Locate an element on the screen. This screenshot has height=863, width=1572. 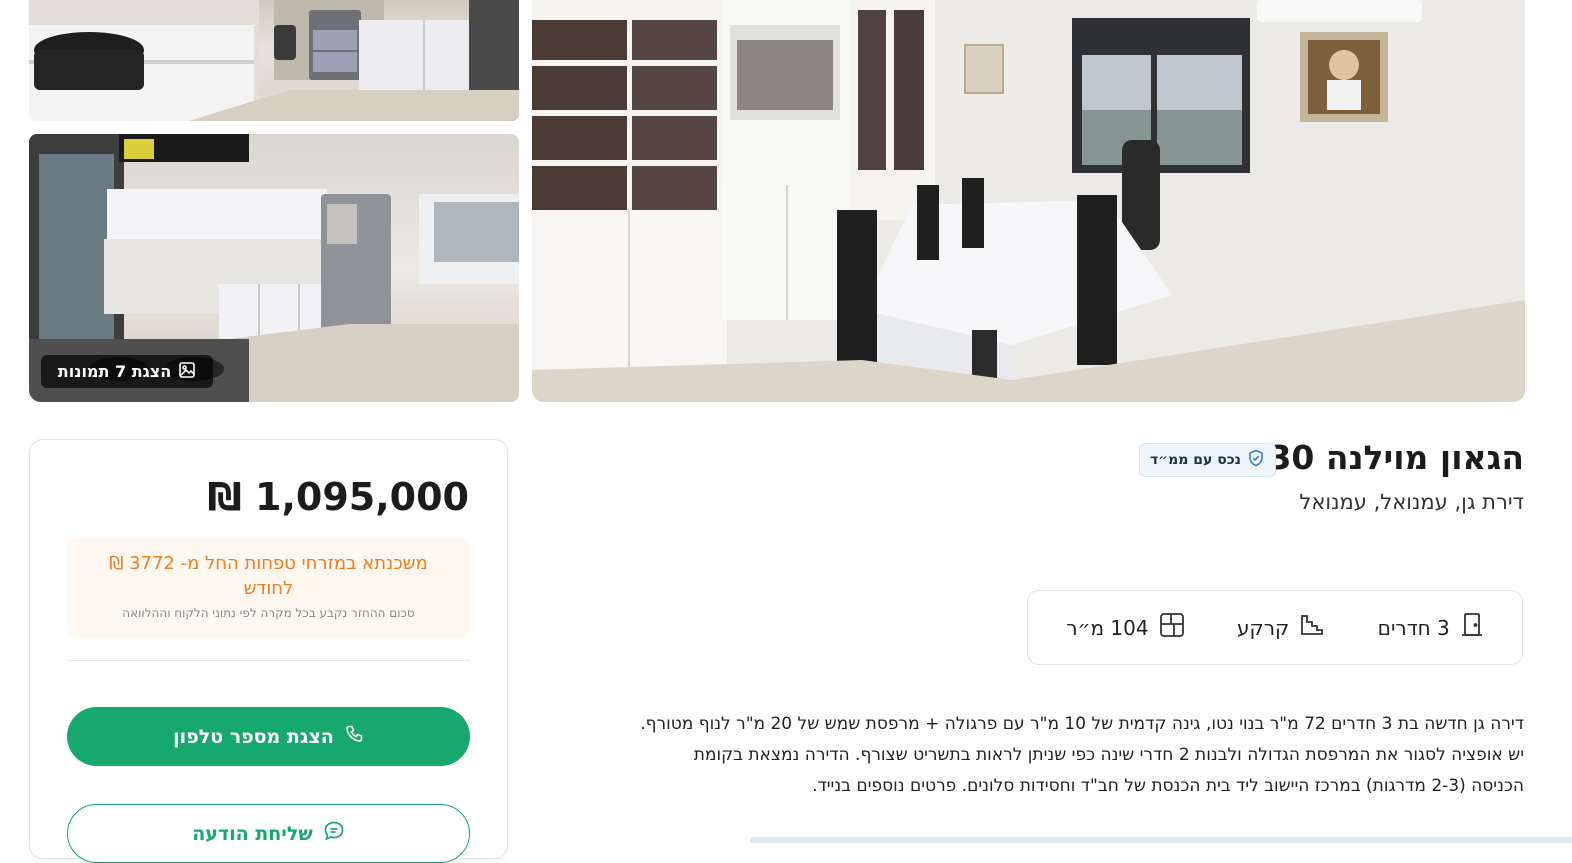
show-photos-label: הצגת 7 תמונות is located at coordinates (114, 371).